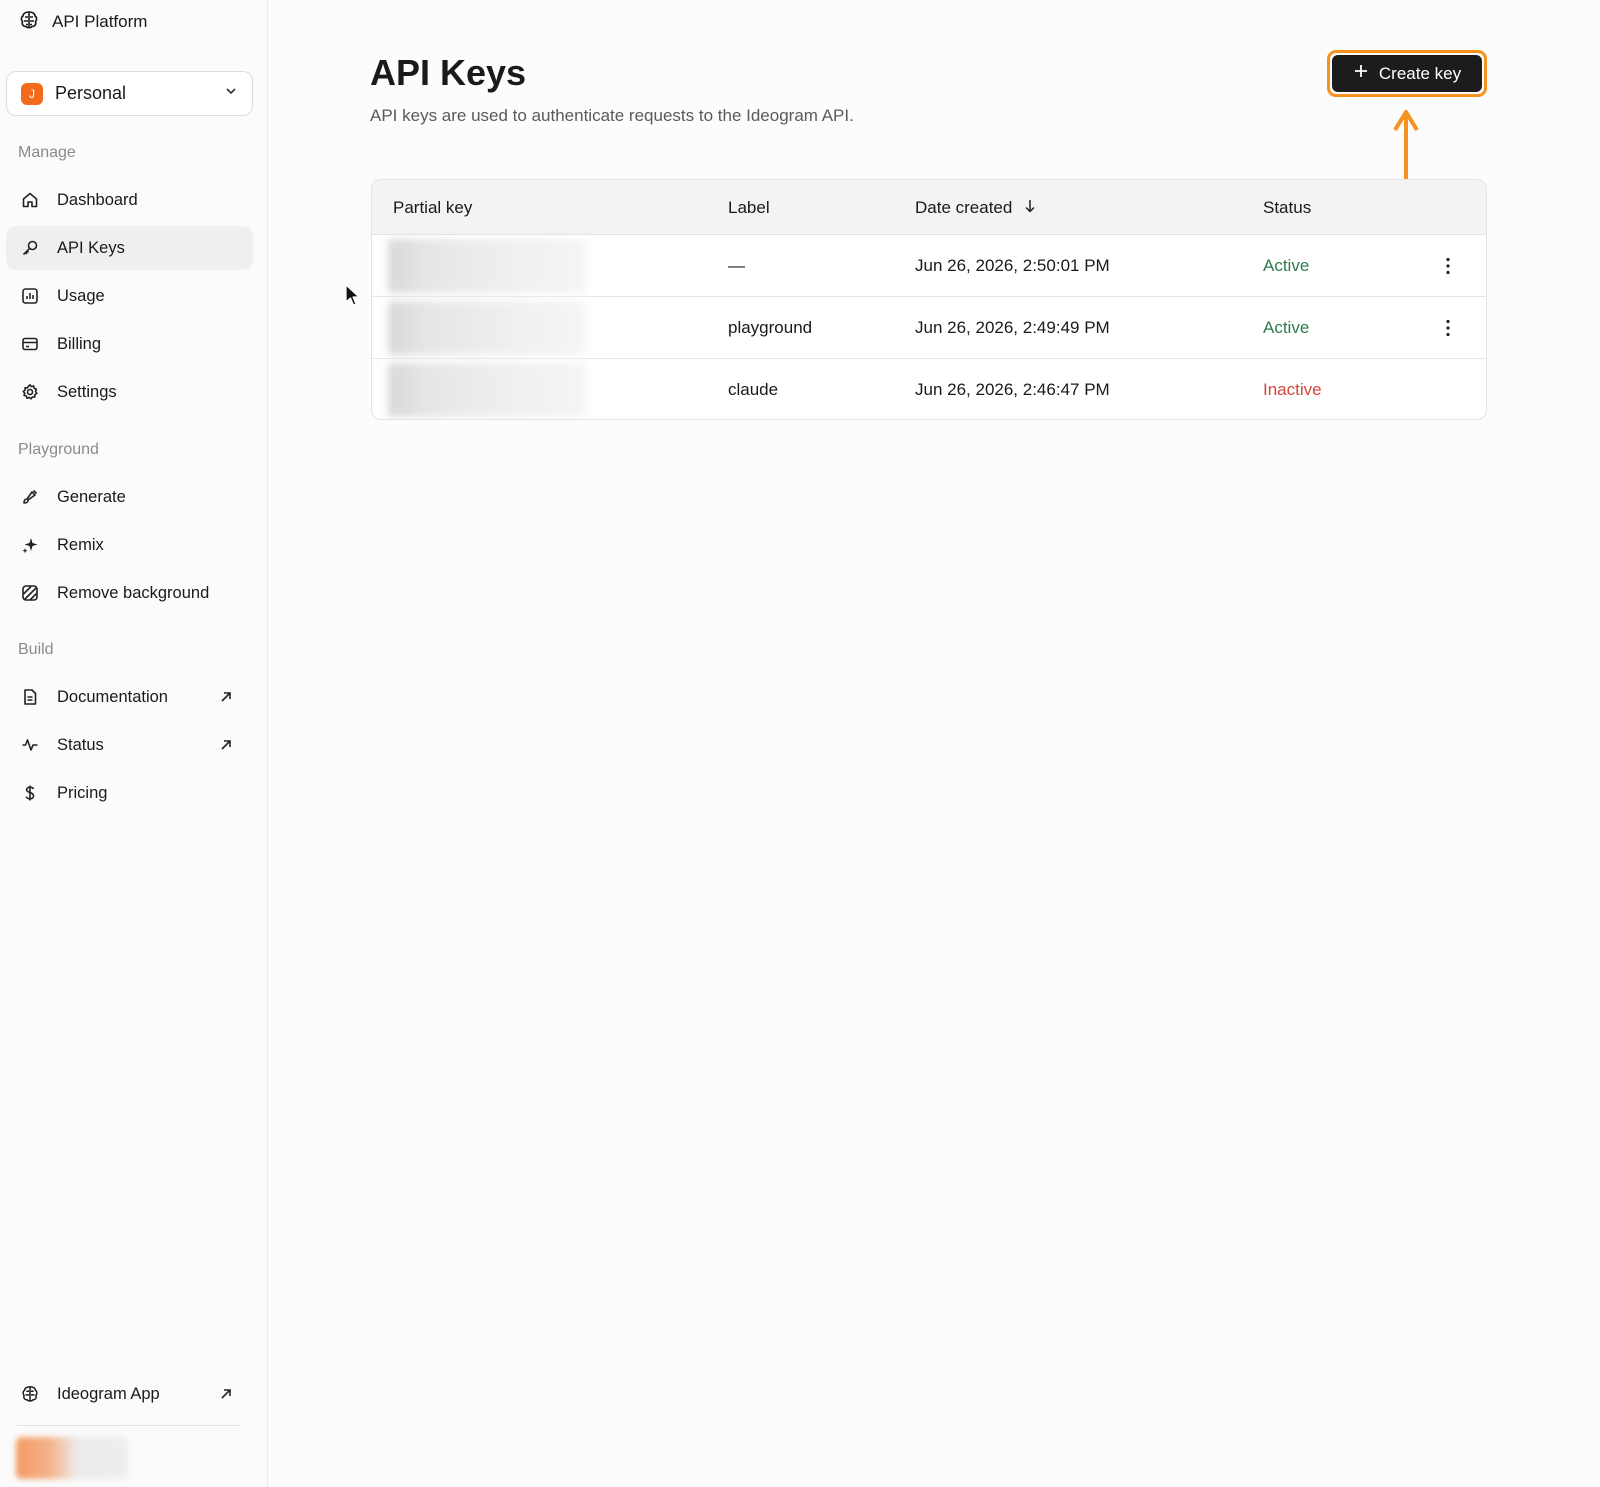 The image size is (1600, 1487). What do you see at coordinates (129, 497) in the screenshot?
I see `sidebar-item-generate: Generate` at bounding box center [129, 497].